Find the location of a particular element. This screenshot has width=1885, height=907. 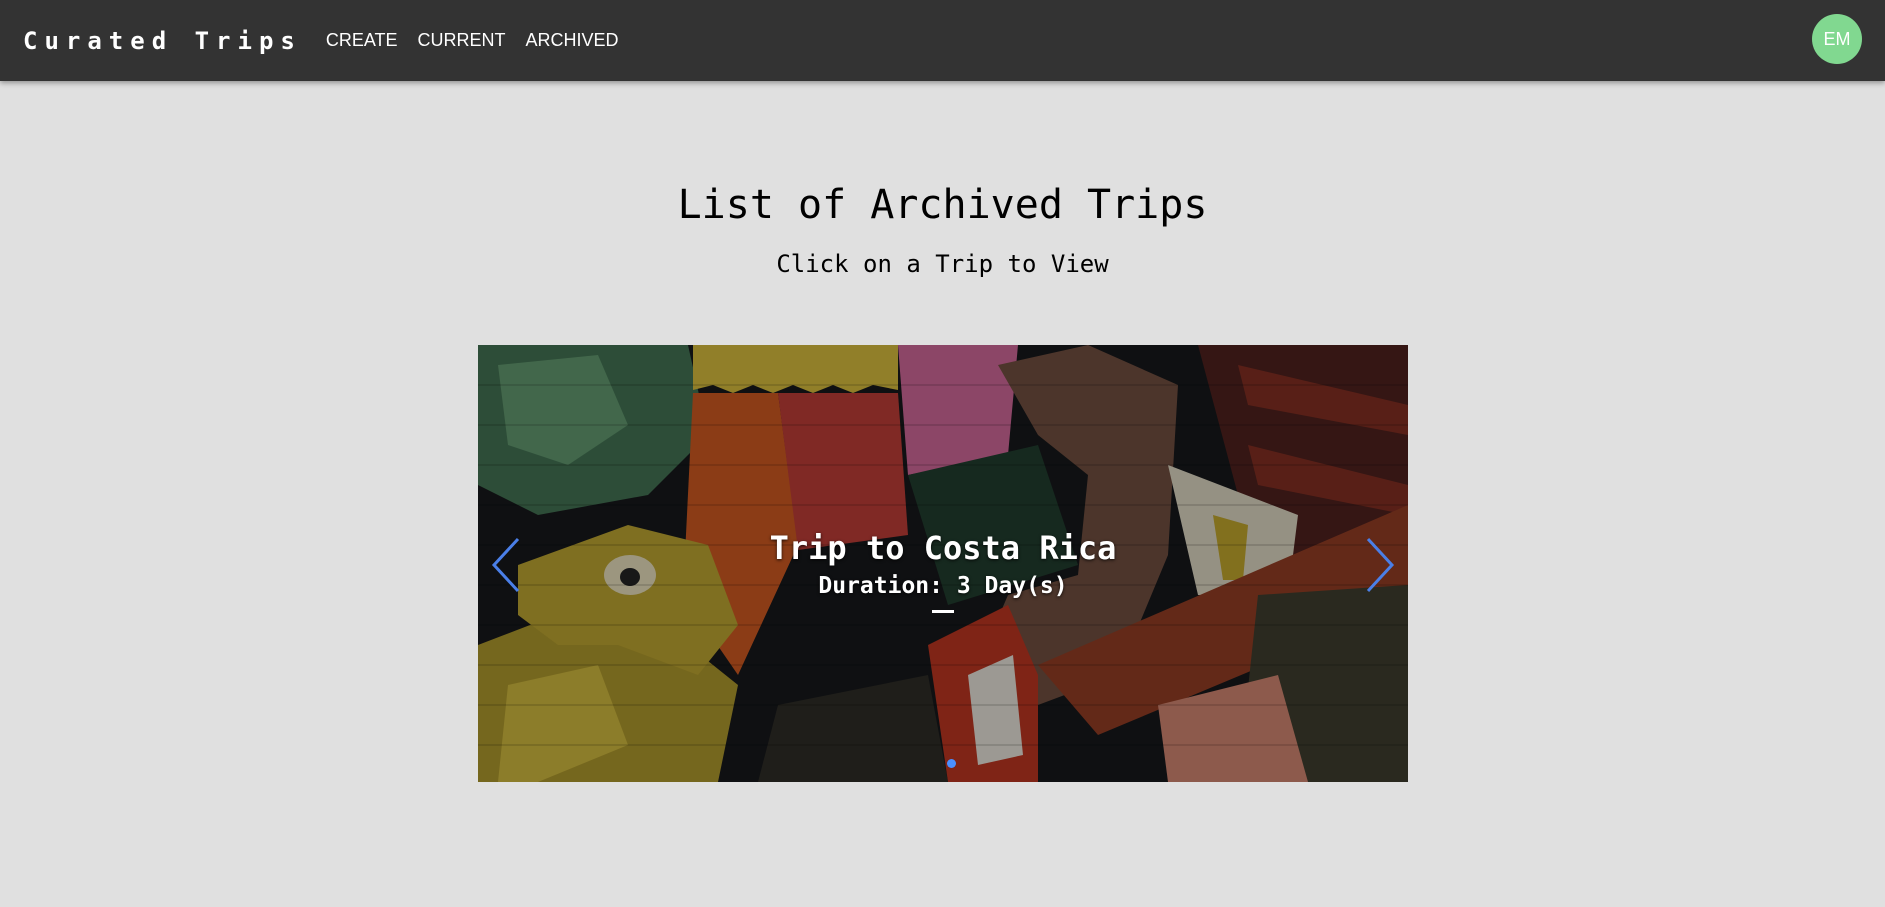

carousel-prev-button is located at coordinates (508, 565).